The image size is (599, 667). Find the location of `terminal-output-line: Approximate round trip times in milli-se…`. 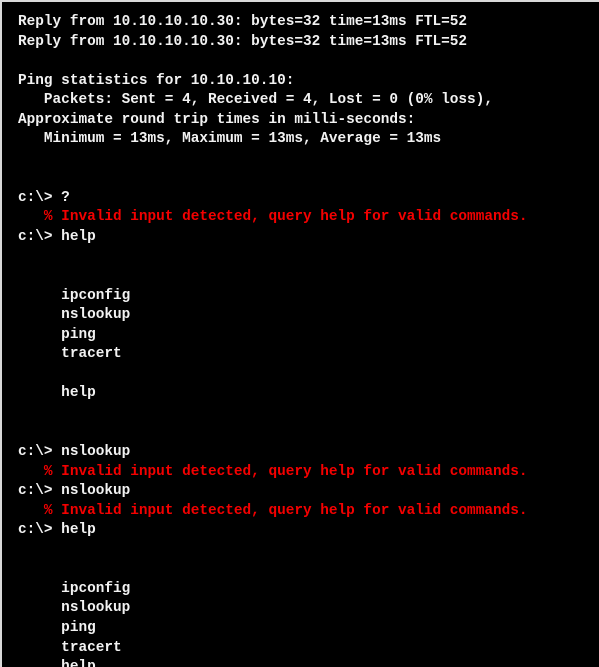

terminal-output-line: Approximate round trip times in milli-se… is located at coordinates (217, 119).